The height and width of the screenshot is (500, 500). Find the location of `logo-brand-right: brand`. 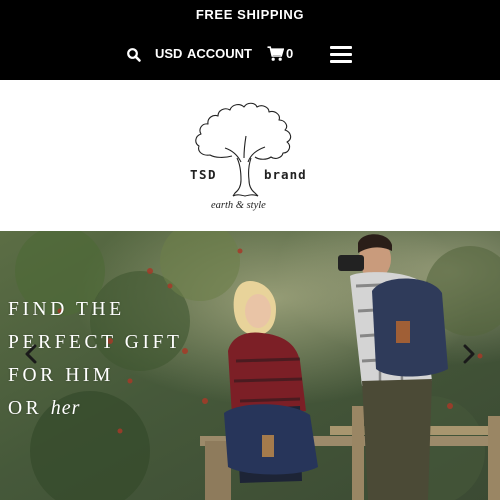

logo-brand-right: brand is located at coordinates (285, 174).